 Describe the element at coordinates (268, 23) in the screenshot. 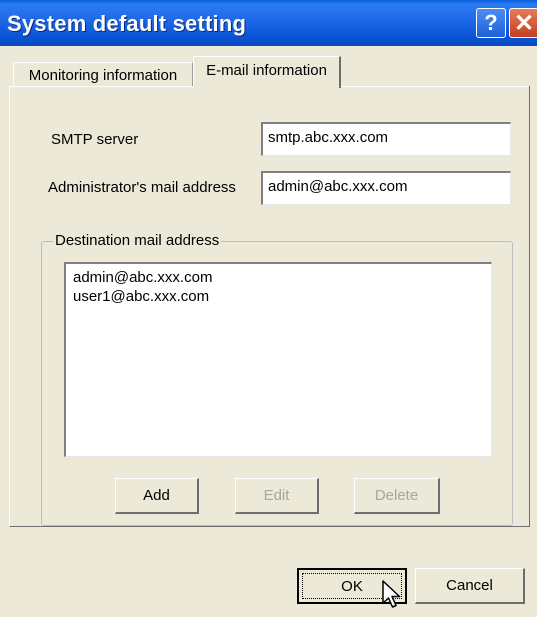

I see `title-bar: System default setting ? ✕` at that location.